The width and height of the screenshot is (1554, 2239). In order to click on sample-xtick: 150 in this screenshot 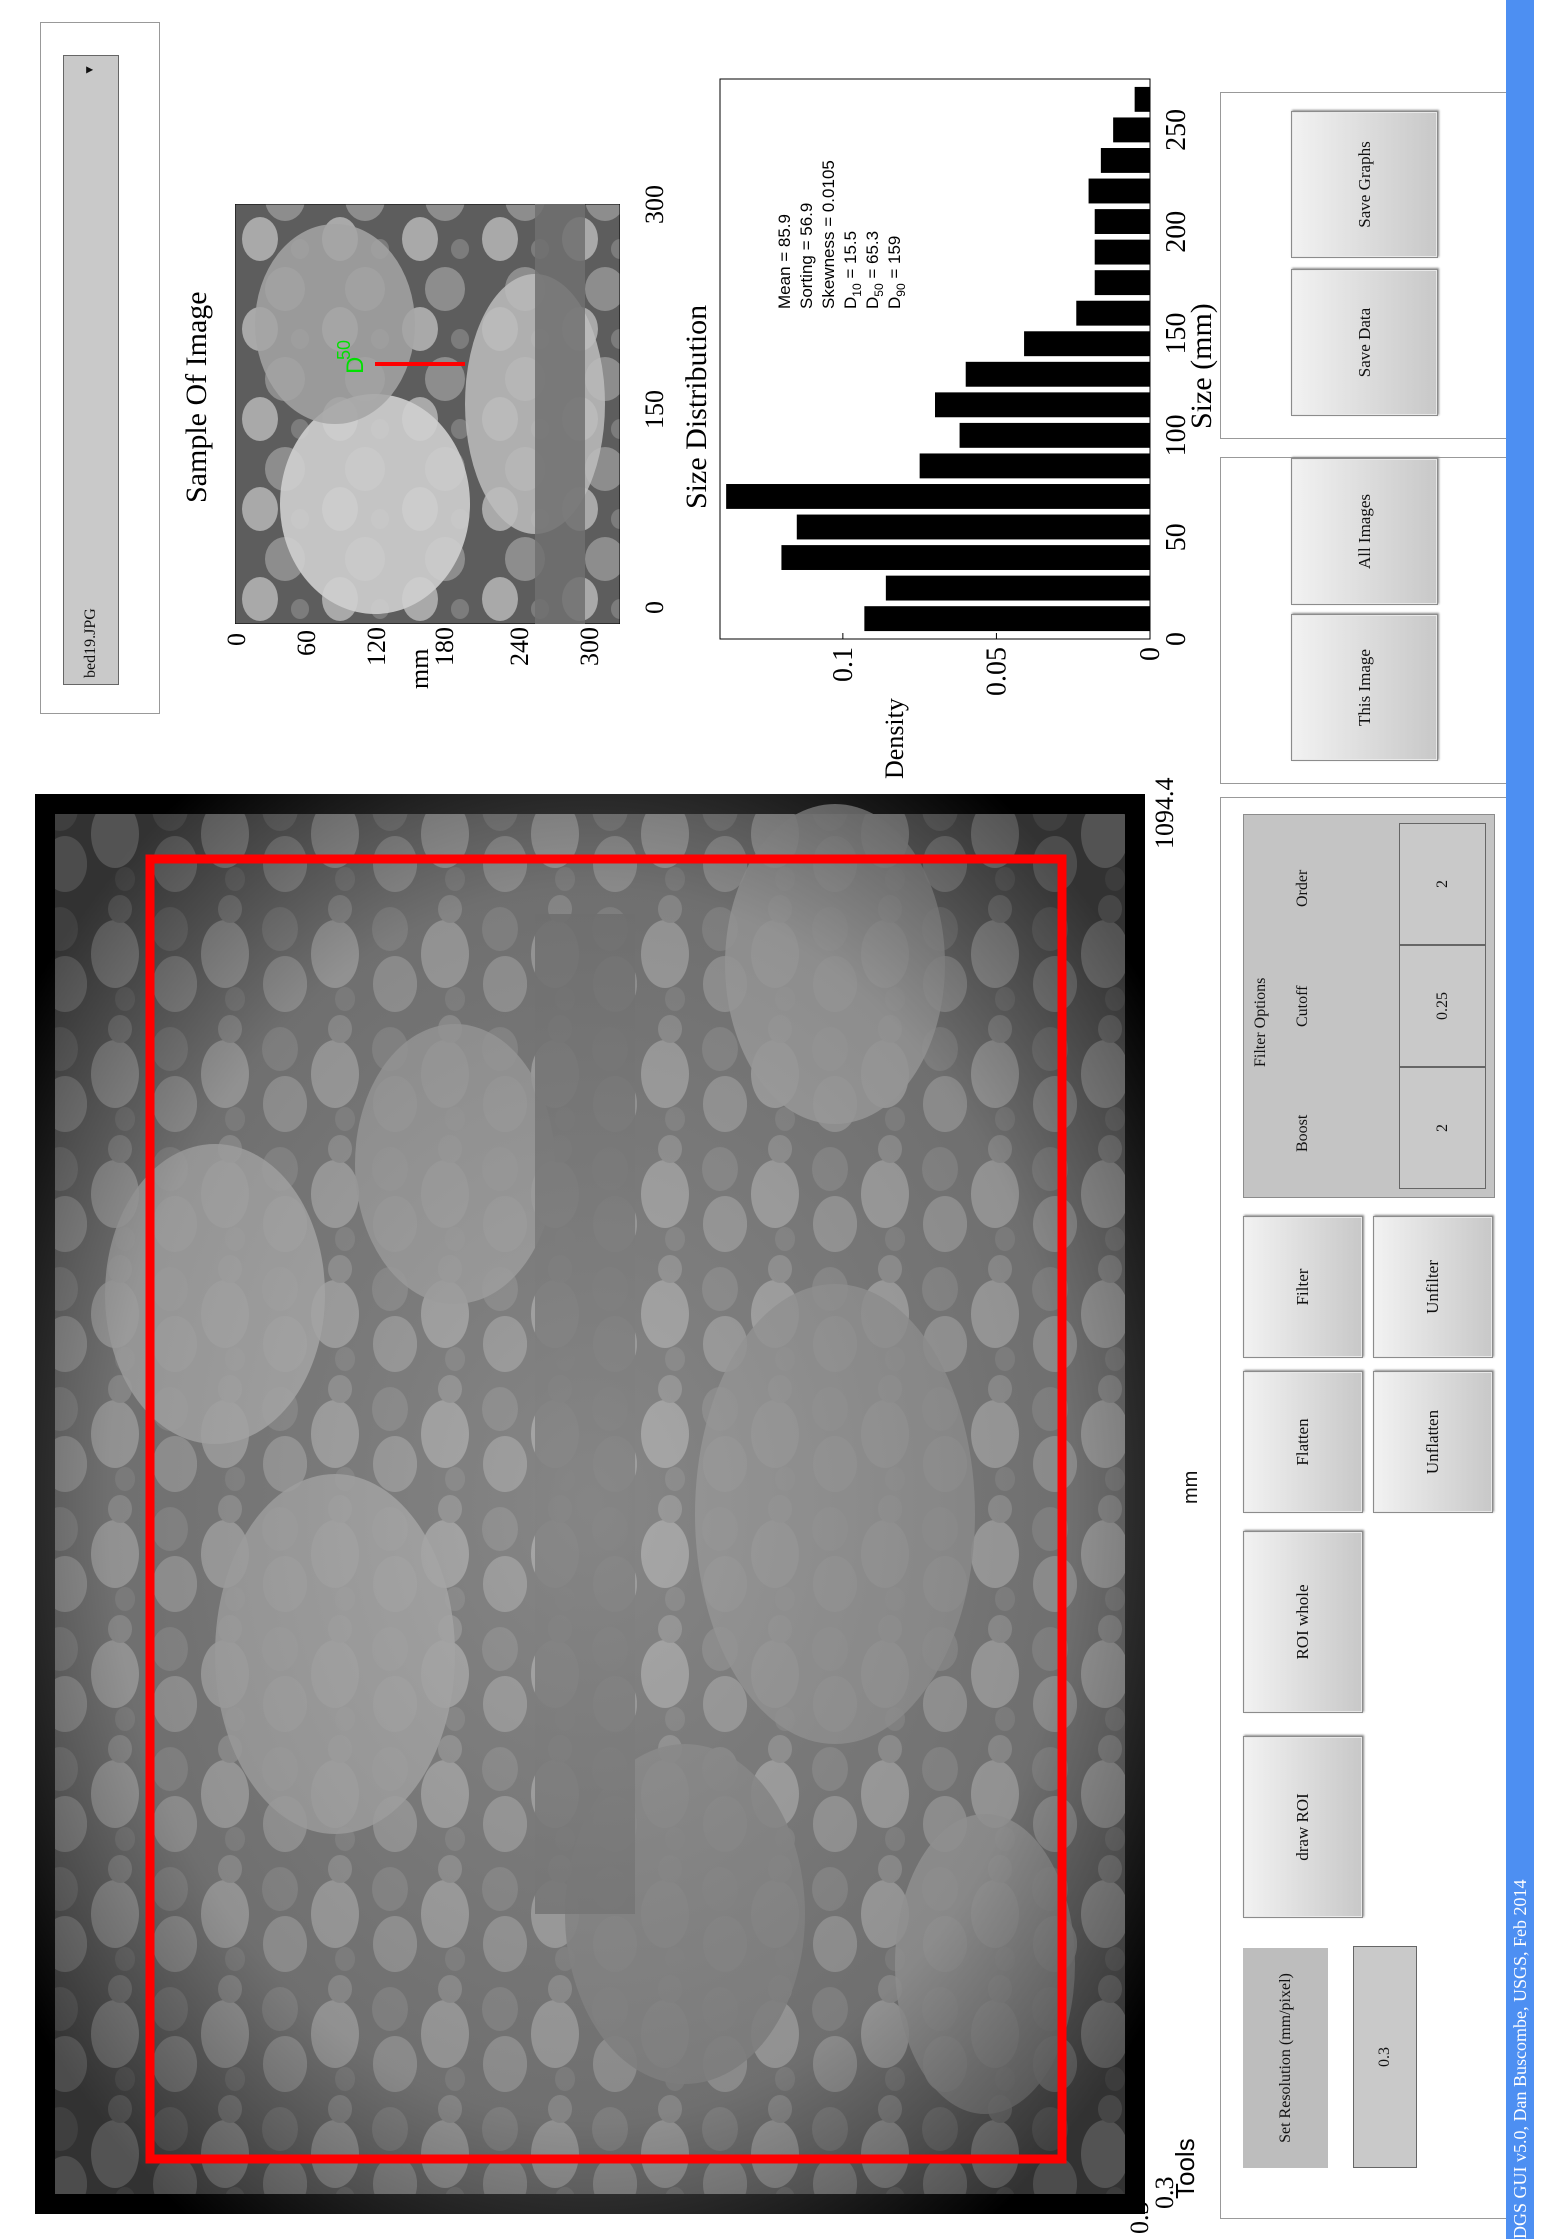, I will do `click(654, 409)`.